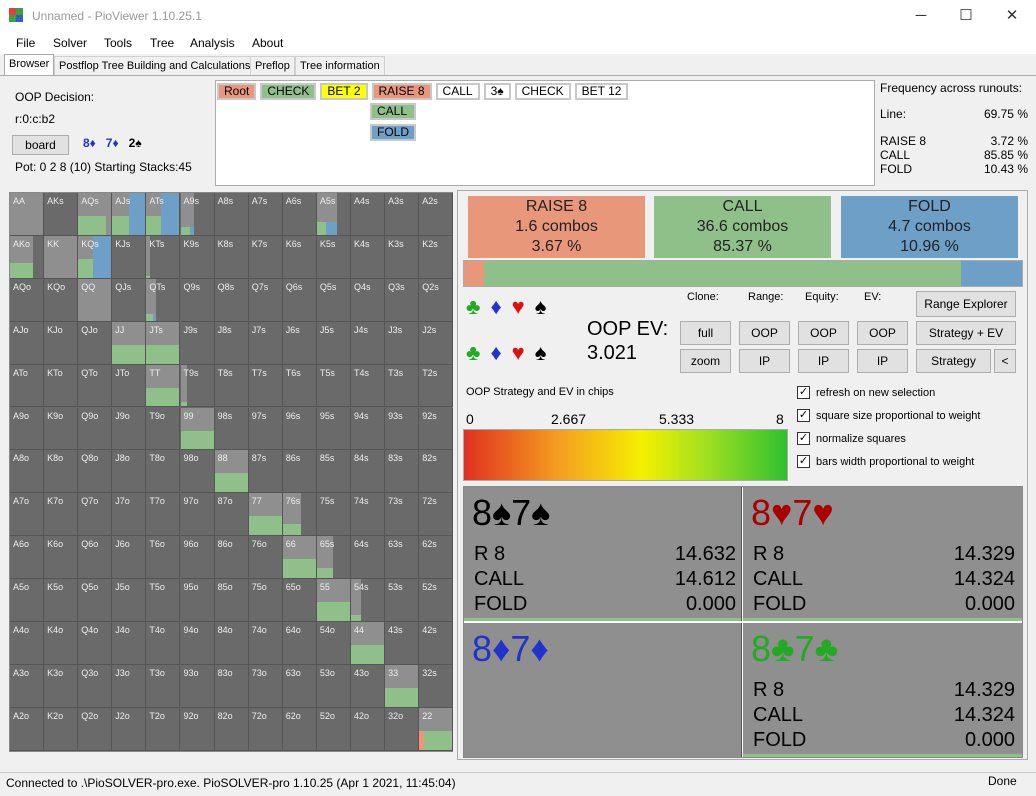  Describe the element at coordinates (333, 386) in the screenshot. I see `range-cell: T5s` at that location.